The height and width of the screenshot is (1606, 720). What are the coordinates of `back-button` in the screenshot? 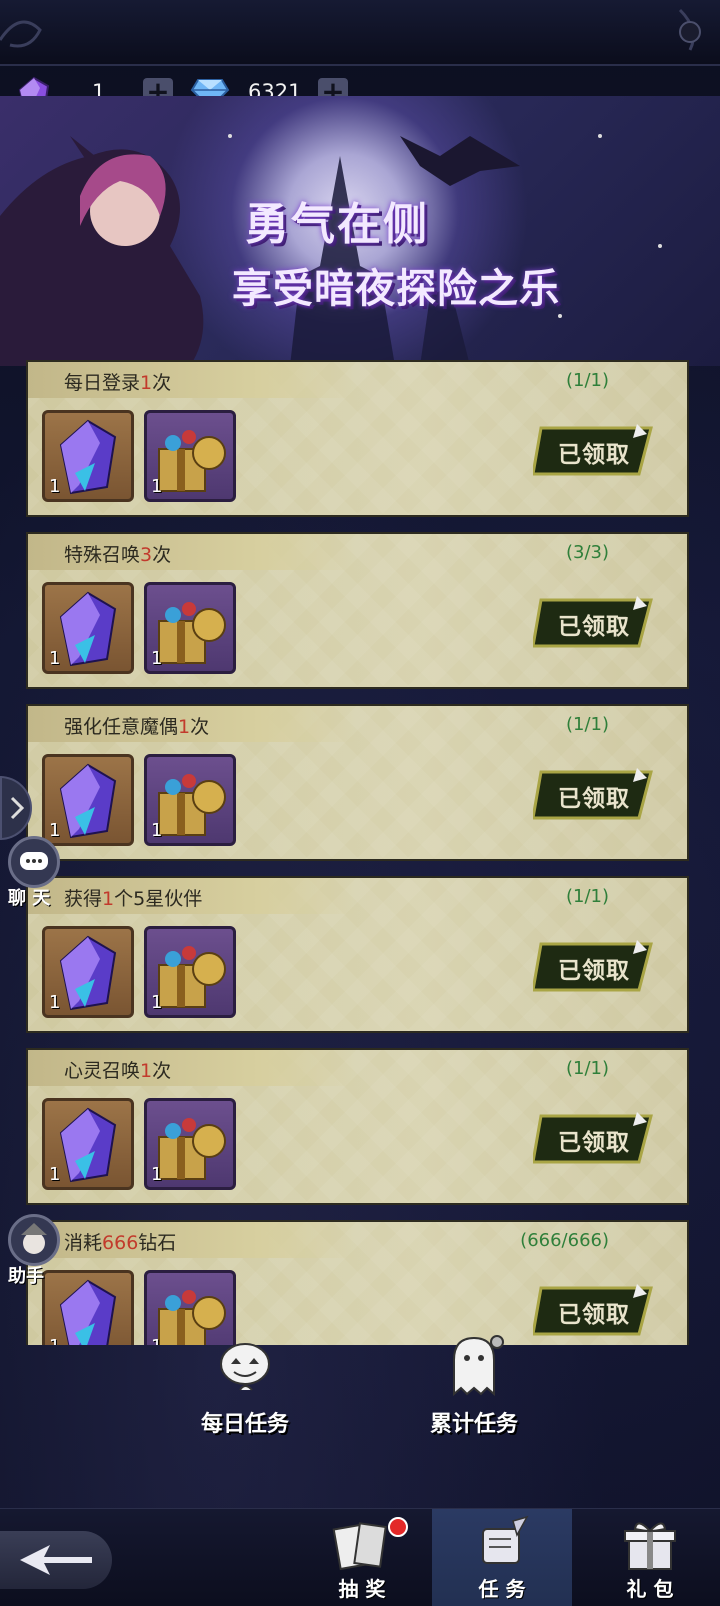 It's located at (56, 1560).